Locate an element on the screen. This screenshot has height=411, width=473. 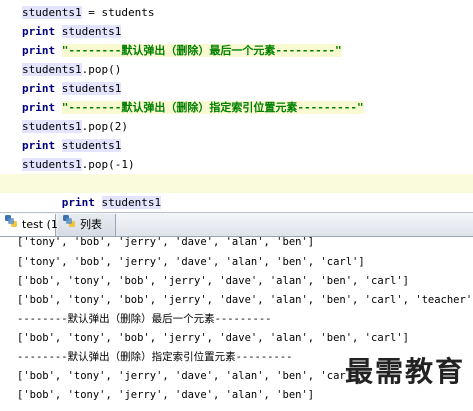
console-tab-bar: test (1) 列表 is located at coordinates (236, 224).